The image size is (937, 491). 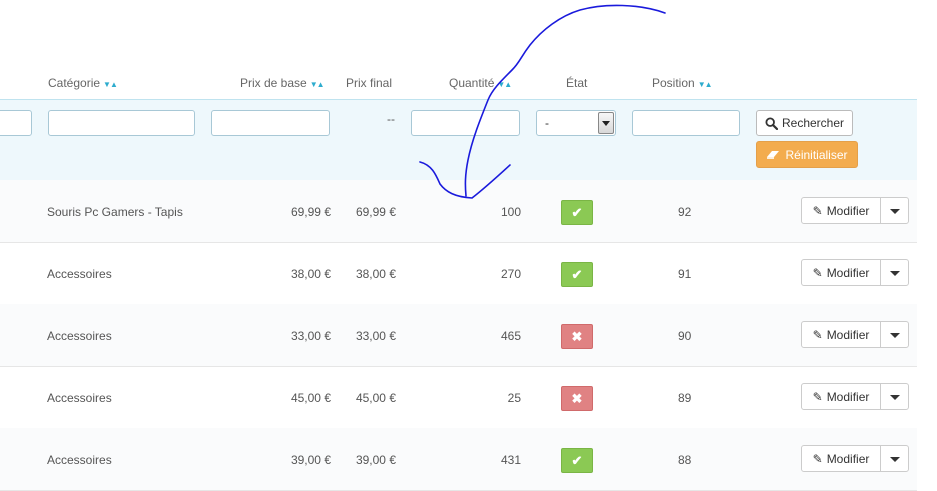 I want to click on search-icon, so click(x=771, y=123).